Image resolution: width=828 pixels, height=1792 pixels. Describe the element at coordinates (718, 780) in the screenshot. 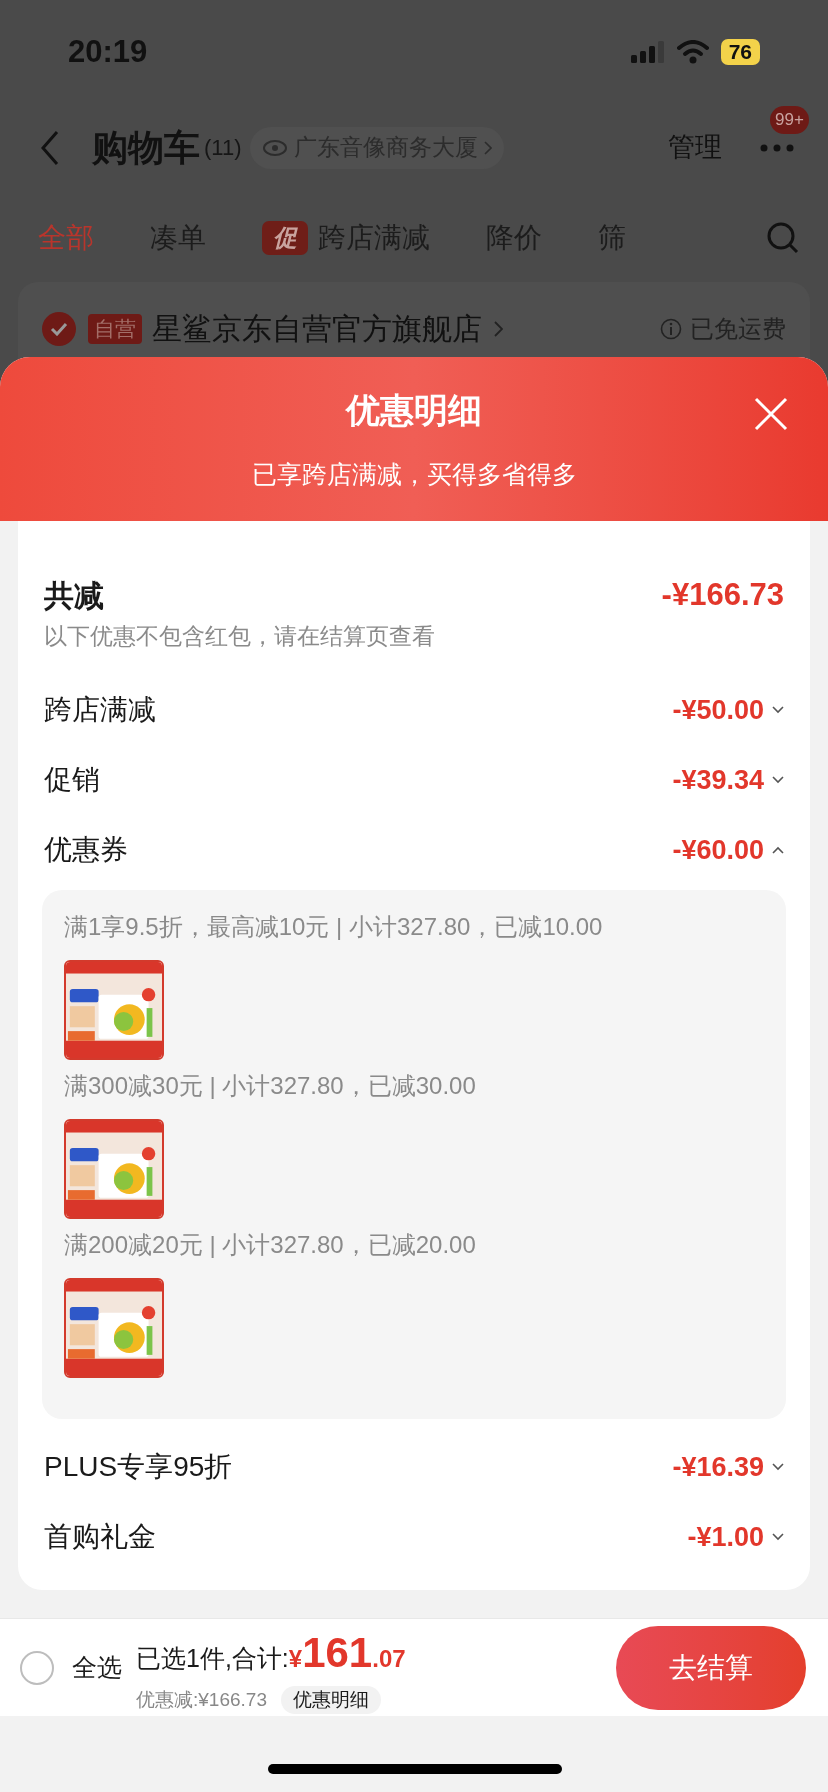

I see `discount-amount: -¥39.34` at that location.